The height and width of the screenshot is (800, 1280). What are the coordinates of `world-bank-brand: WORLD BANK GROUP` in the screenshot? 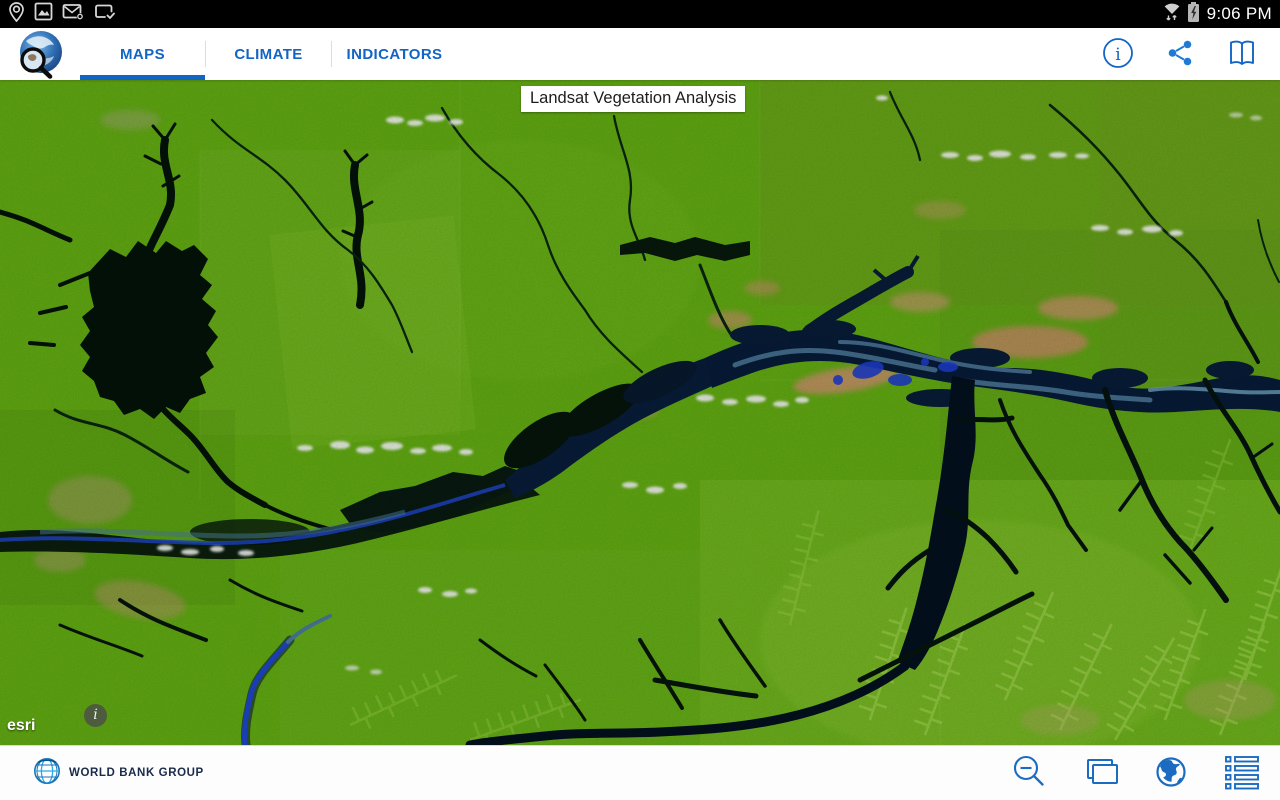 It's located at (118, 773).